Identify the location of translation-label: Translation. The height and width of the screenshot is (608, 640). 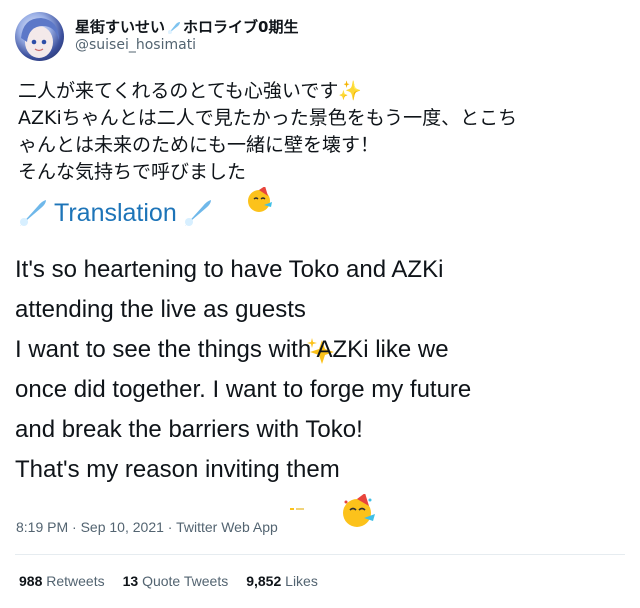
(115, 212).